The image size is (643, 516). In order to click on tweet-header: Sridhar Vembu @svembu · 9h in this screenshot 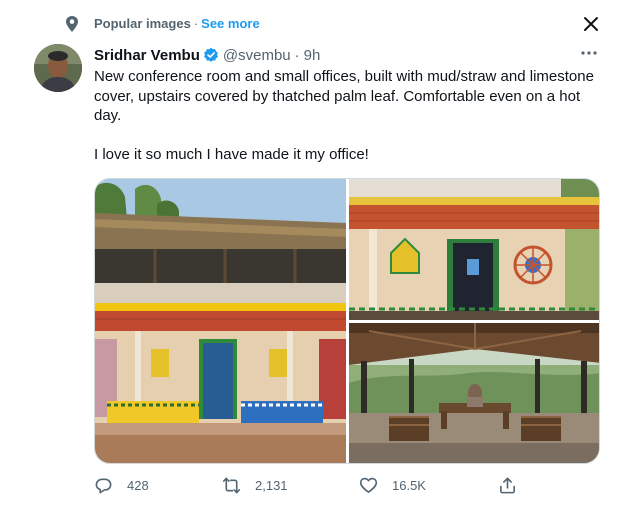, I will do `click(207, 55)`.